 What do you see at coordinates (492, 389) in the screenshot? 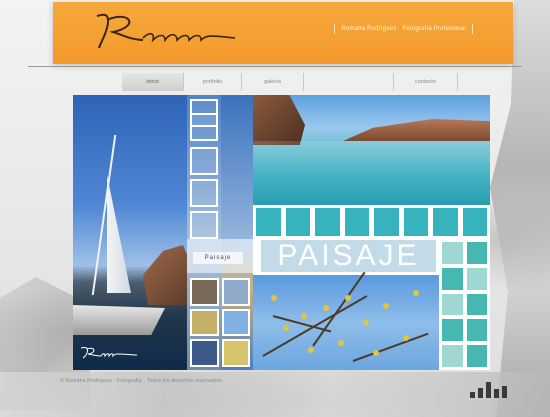
I see `sound-bars-icon` at bounding box center [492, 389].